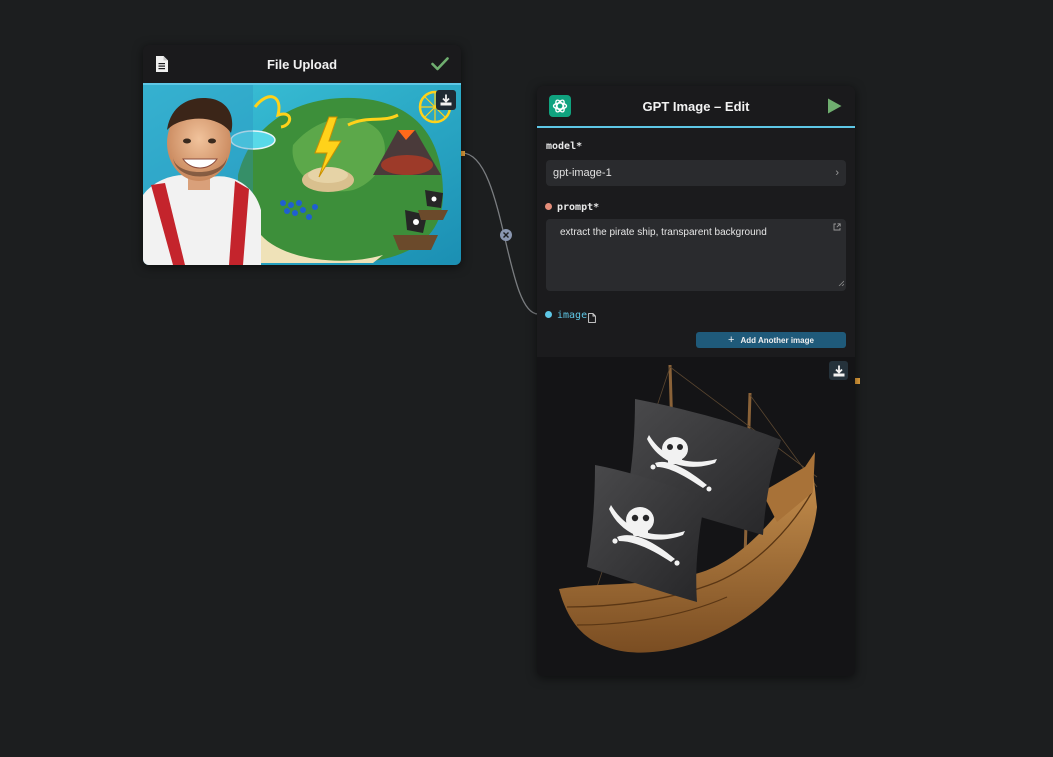 The width and height of the screenshot is (1053, 757). I want to click on file-upload-header: File Upload, so click(302, 65).